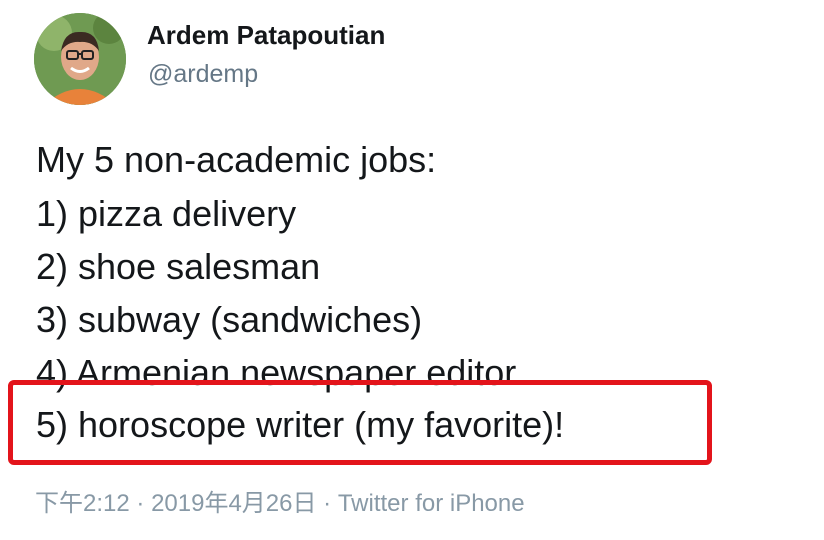 Image resolution: width=824 pixels, height=540 pixels. I want to click on person-photo-icon, so click(80, 59).